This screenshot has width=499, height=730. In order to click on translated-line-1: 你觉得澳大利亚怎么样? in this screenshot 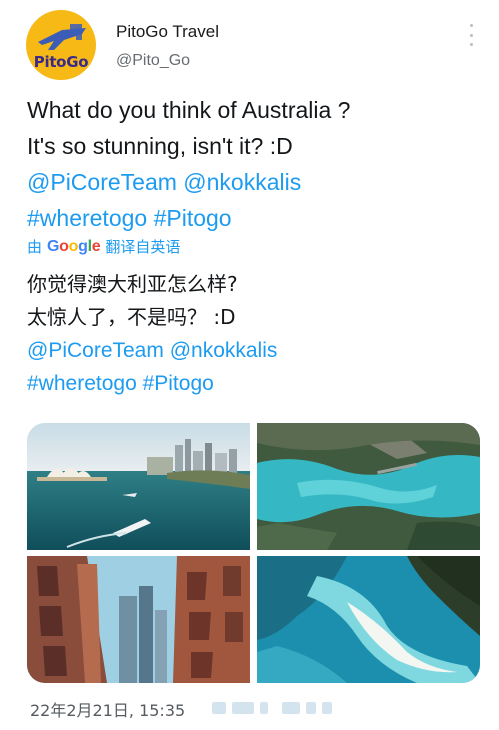, I will do `click(132, 284)`.